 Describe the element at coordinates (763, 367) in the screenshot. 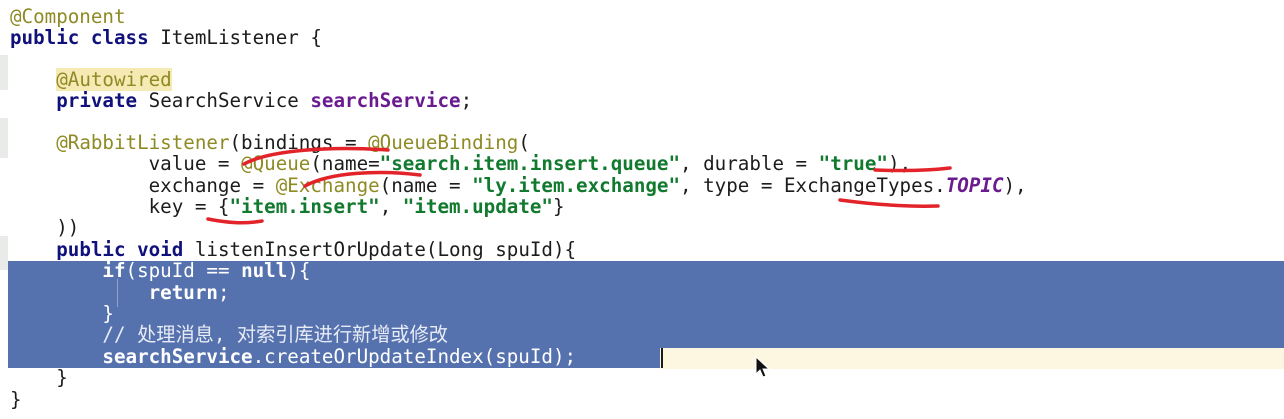

I see `mouse-pointer-icon` at that location.